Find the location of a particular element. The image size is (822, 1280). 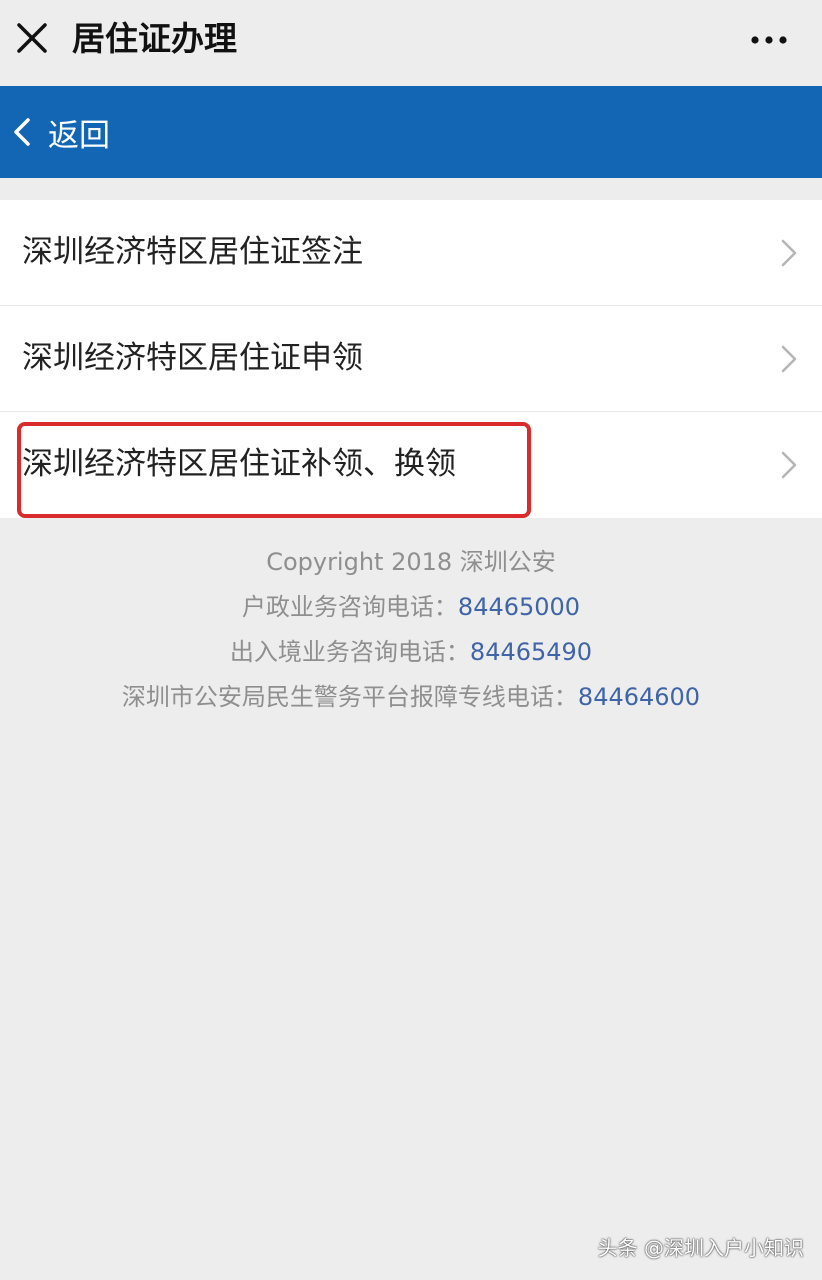

watermark: 头条 @深圳入户小知识 is located at coordinates (700, 1248).